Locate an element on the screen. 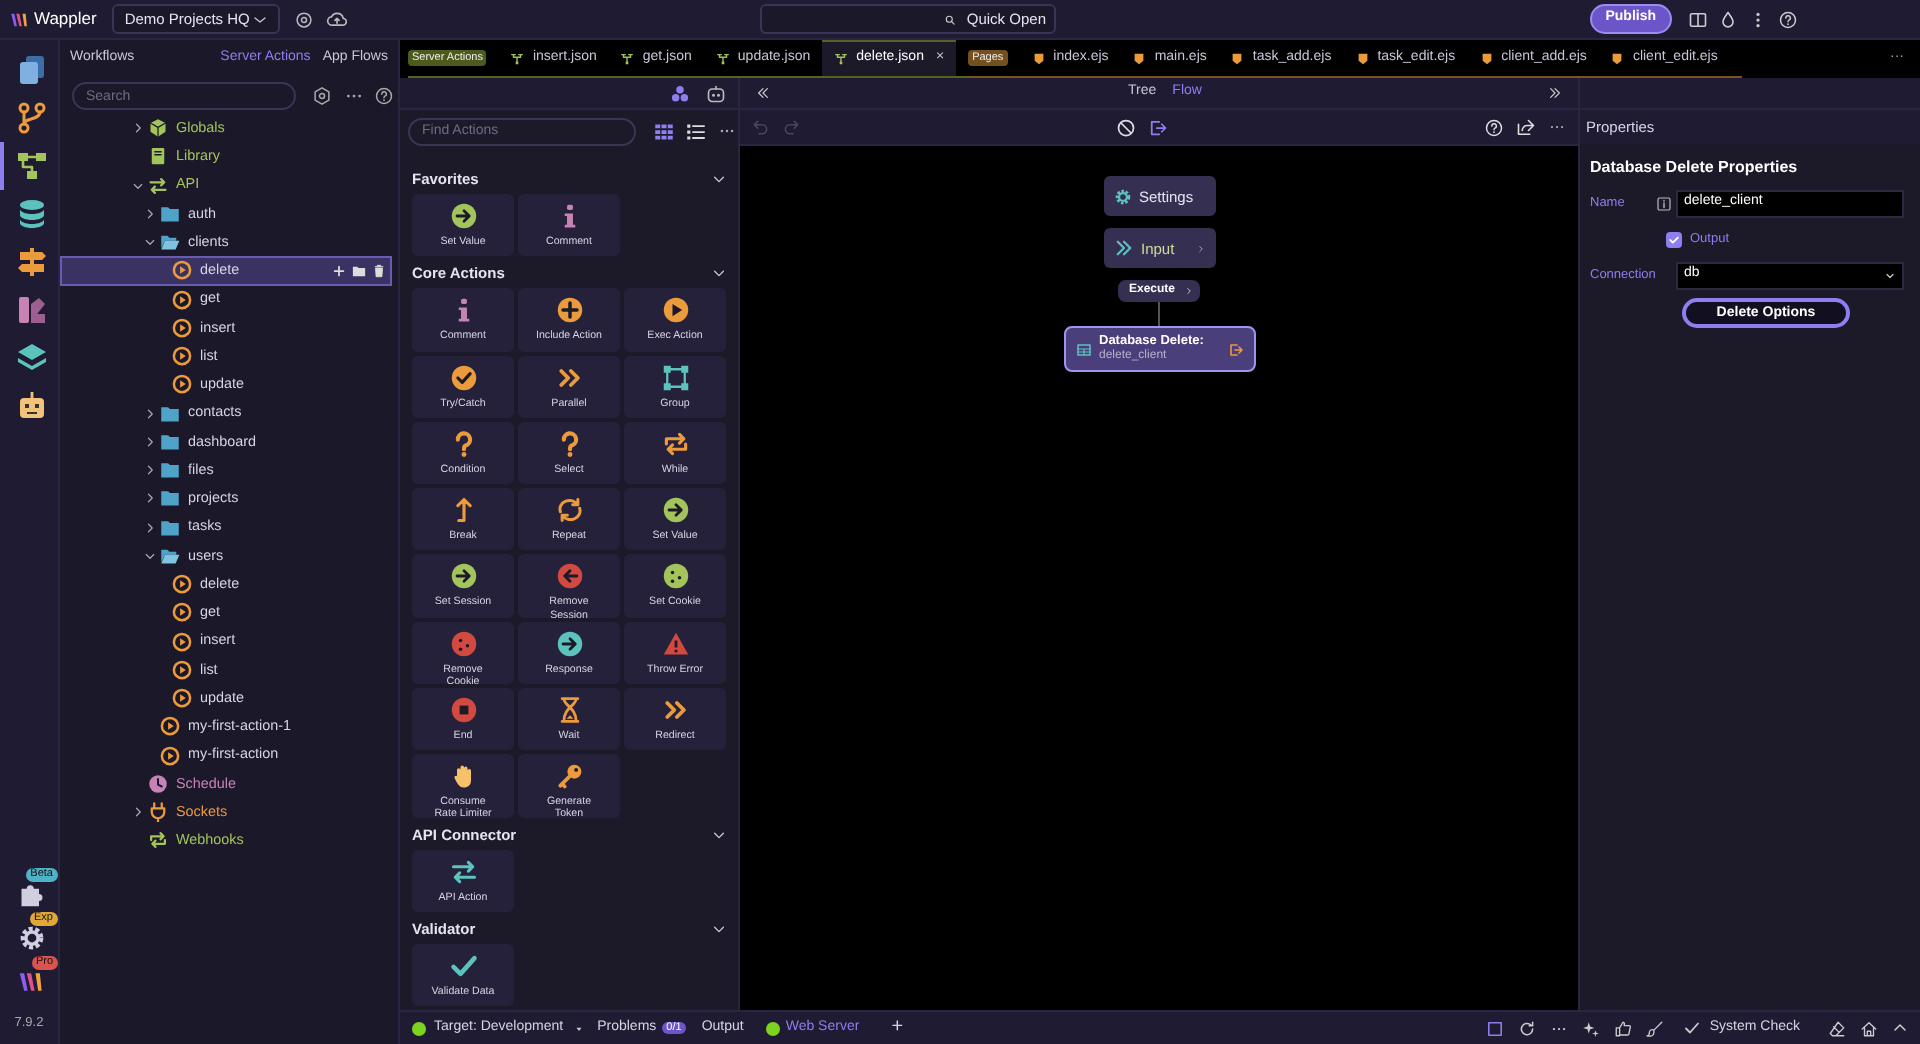 The image size is (1920, 1044). cloud-upload-icon is located at coordinates (337, 19).